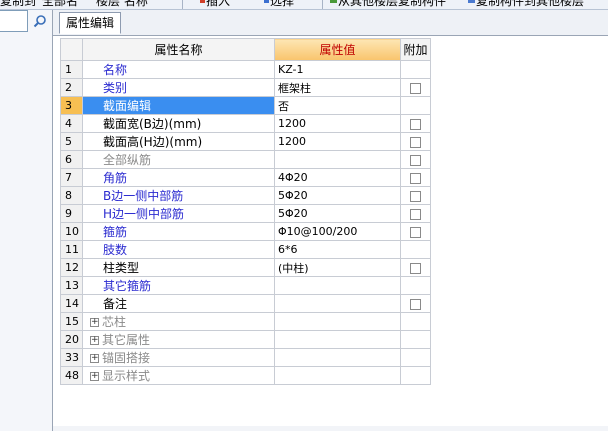 The image size is (608, 431). I want to click on property-row: 6 全部纵筋, so click(245, 159).